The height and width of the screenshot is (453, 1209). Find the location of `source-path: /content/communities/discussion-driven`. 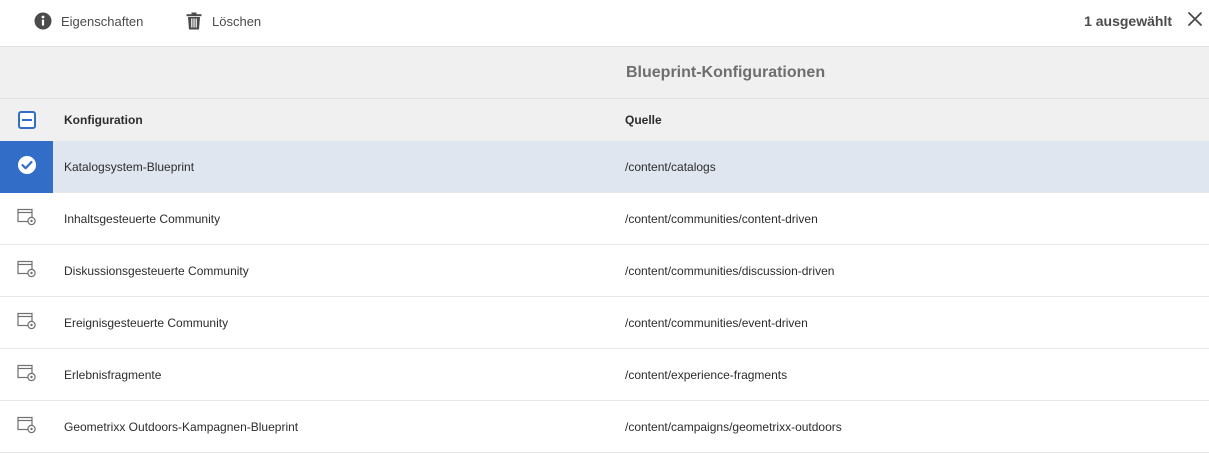

source-path: /content/communities/discussion-driven is located at coordinates (730, 271).